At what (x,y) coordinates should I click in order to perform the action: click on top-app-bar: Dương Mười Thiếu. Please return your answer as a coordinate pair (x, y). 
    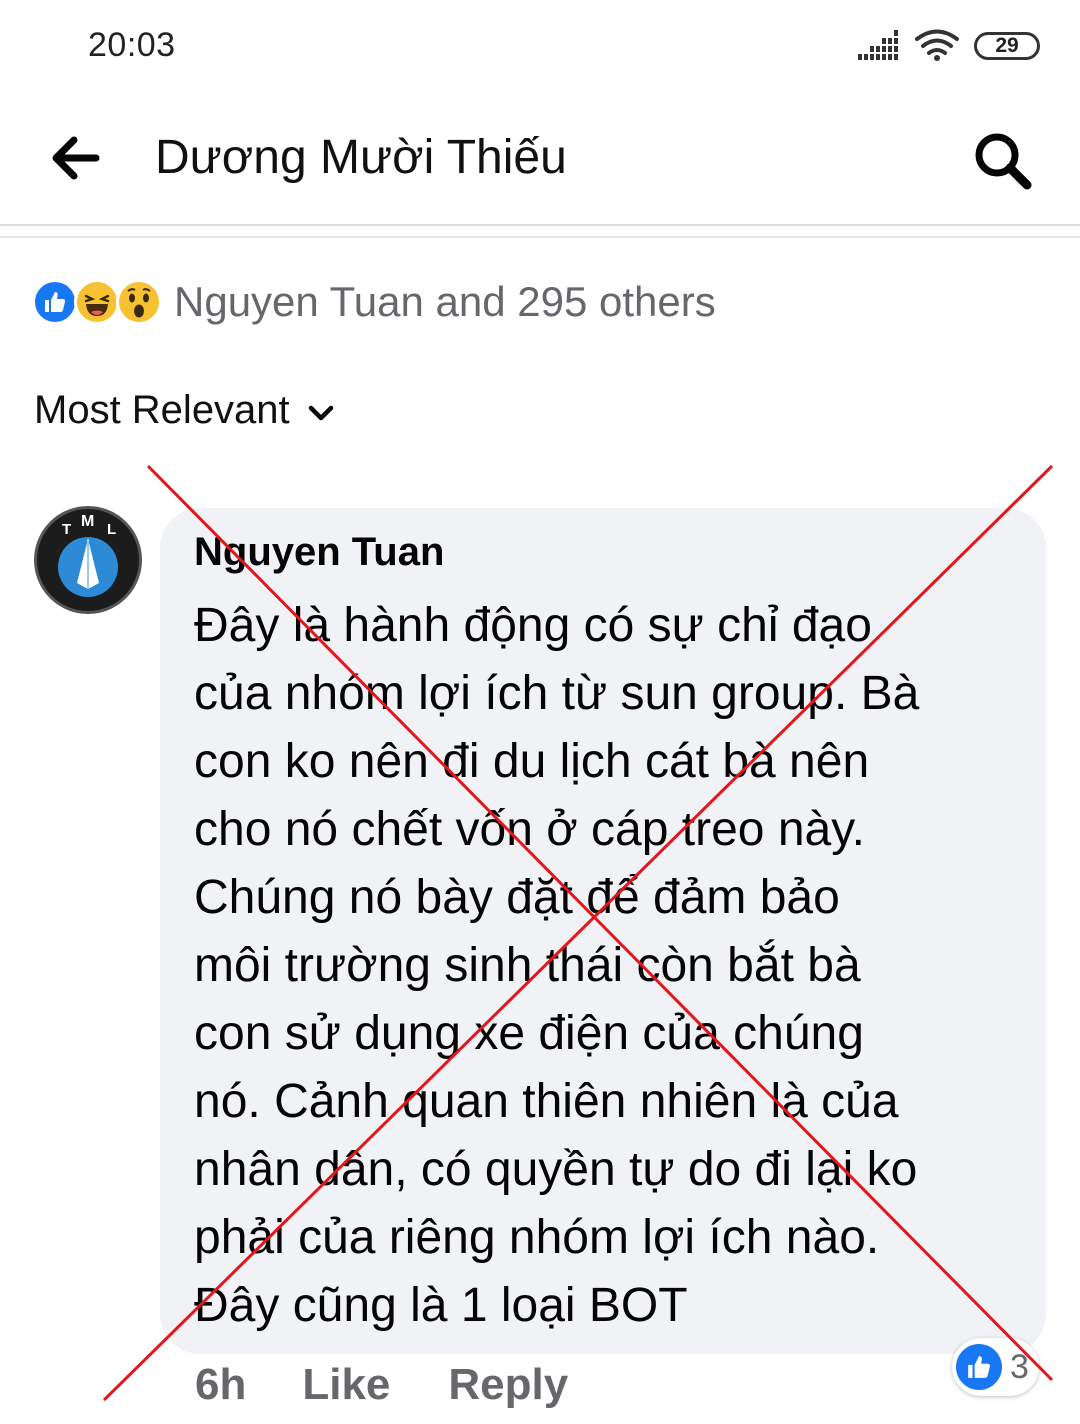
    Looking at the image, I should click on (540, 159).